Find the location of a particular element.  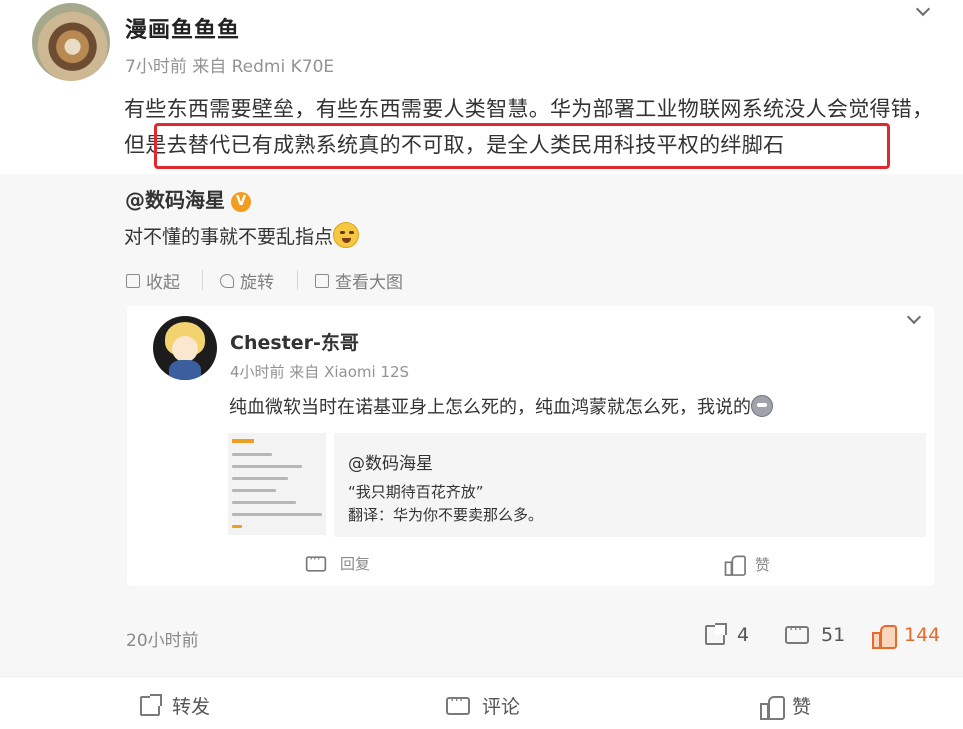

view-large-label: 查看大图 is located at coordinates (369, 283).